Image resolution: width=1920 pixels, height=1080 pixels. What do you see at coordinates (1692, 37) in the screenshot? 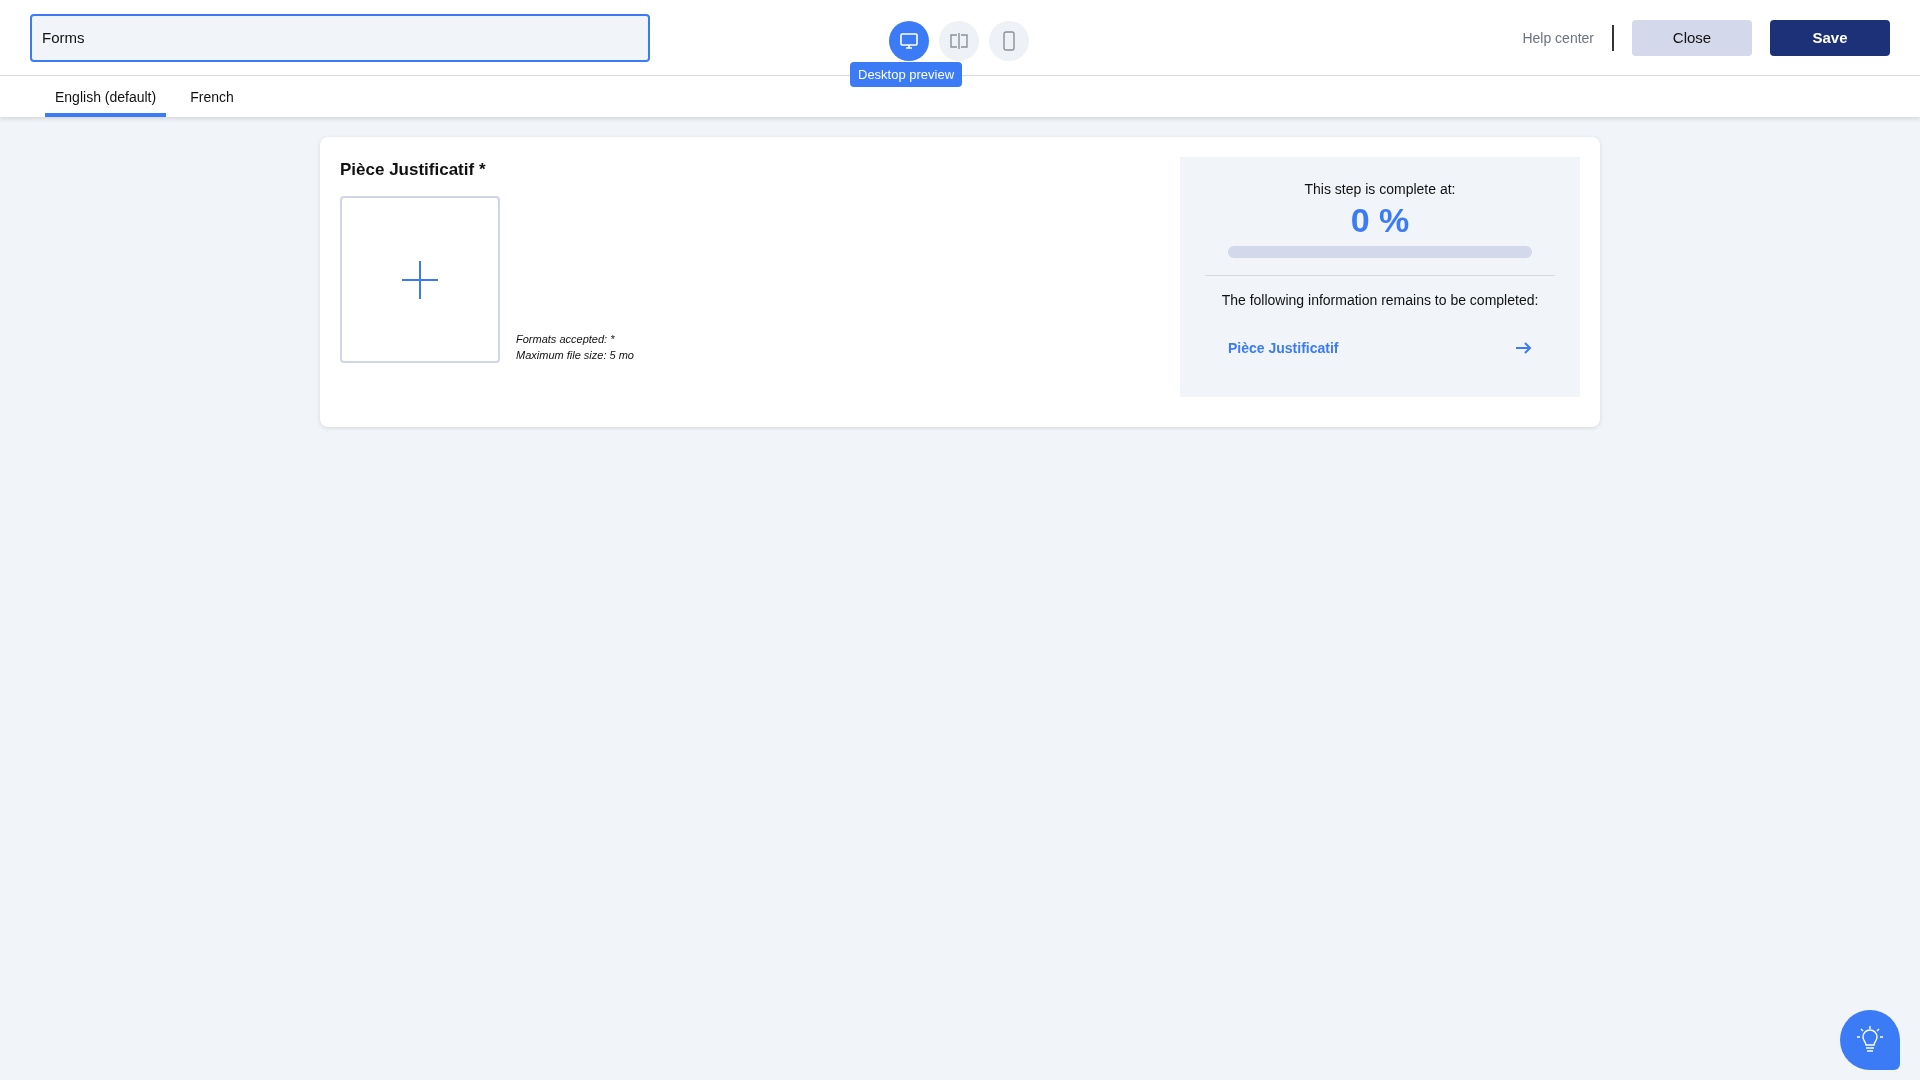
I see `close-button: Close` at bounding box center [1692, 37].